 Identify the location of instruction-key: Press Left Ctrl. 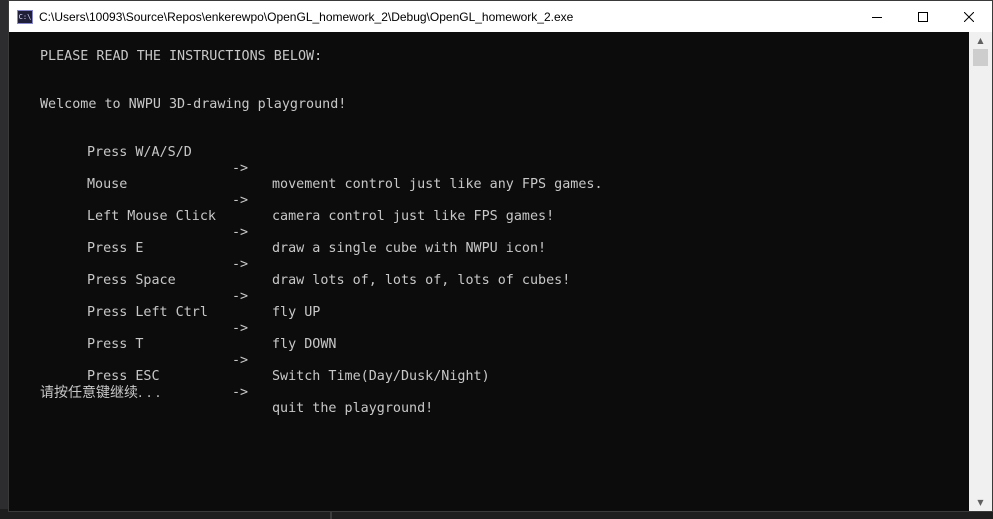
(147, 312).